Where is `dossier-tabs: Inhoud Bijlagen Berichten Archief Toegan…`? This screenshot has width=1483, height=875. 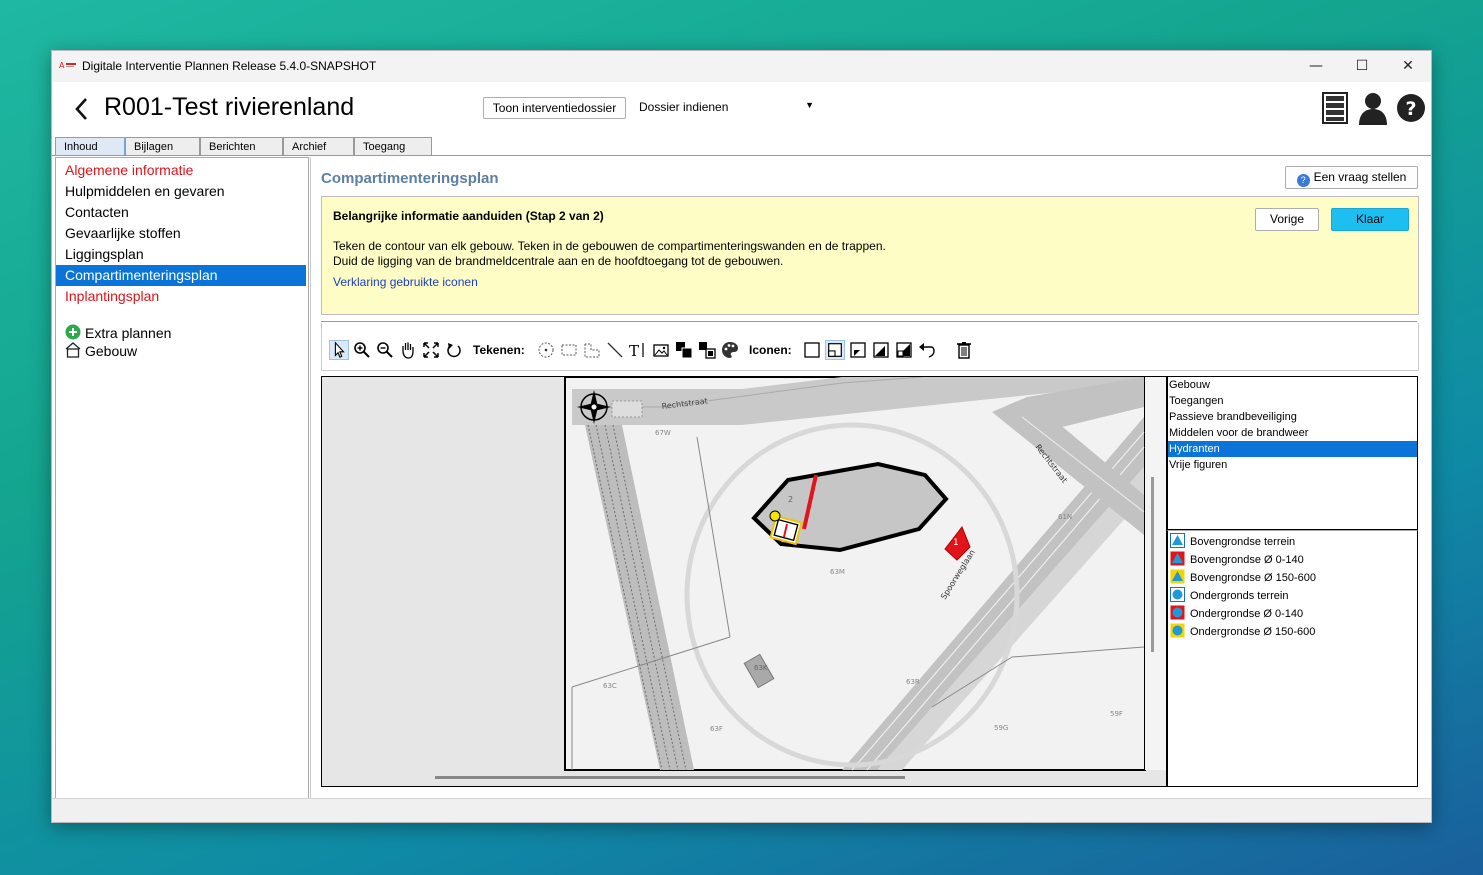
dossier-tabs: Inhoud Bijlagen Berichten Archief Toegan… is located at coordinates (743, 146).